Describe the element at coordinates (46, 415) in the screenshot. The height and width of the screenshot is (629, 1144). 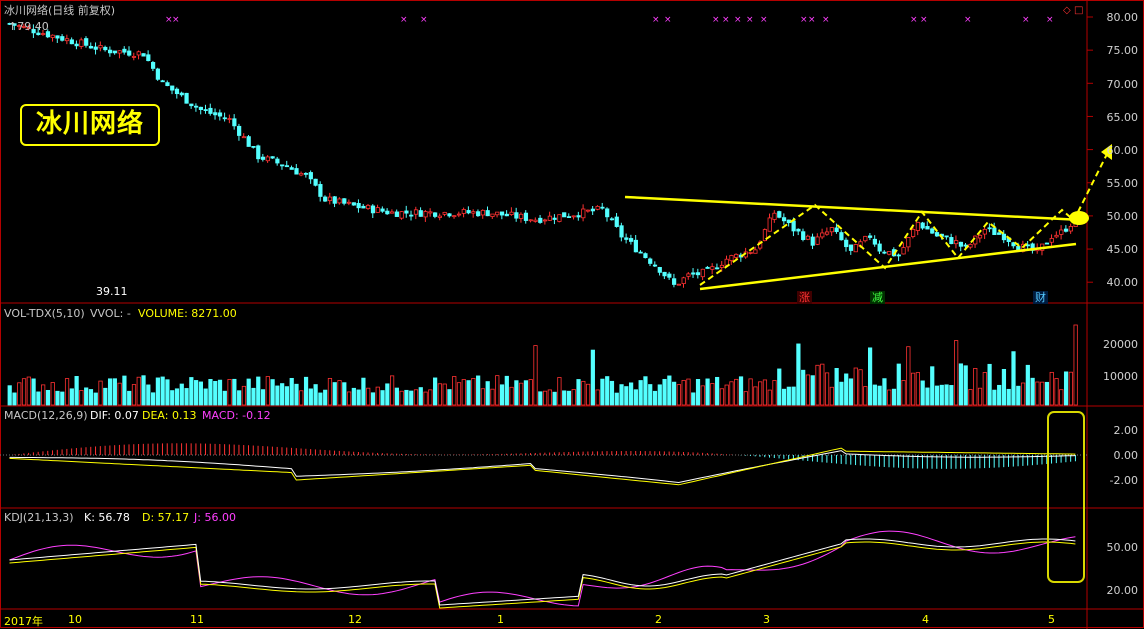
I see `macd-indicator-name: MACD(12,26,9)` at that location.